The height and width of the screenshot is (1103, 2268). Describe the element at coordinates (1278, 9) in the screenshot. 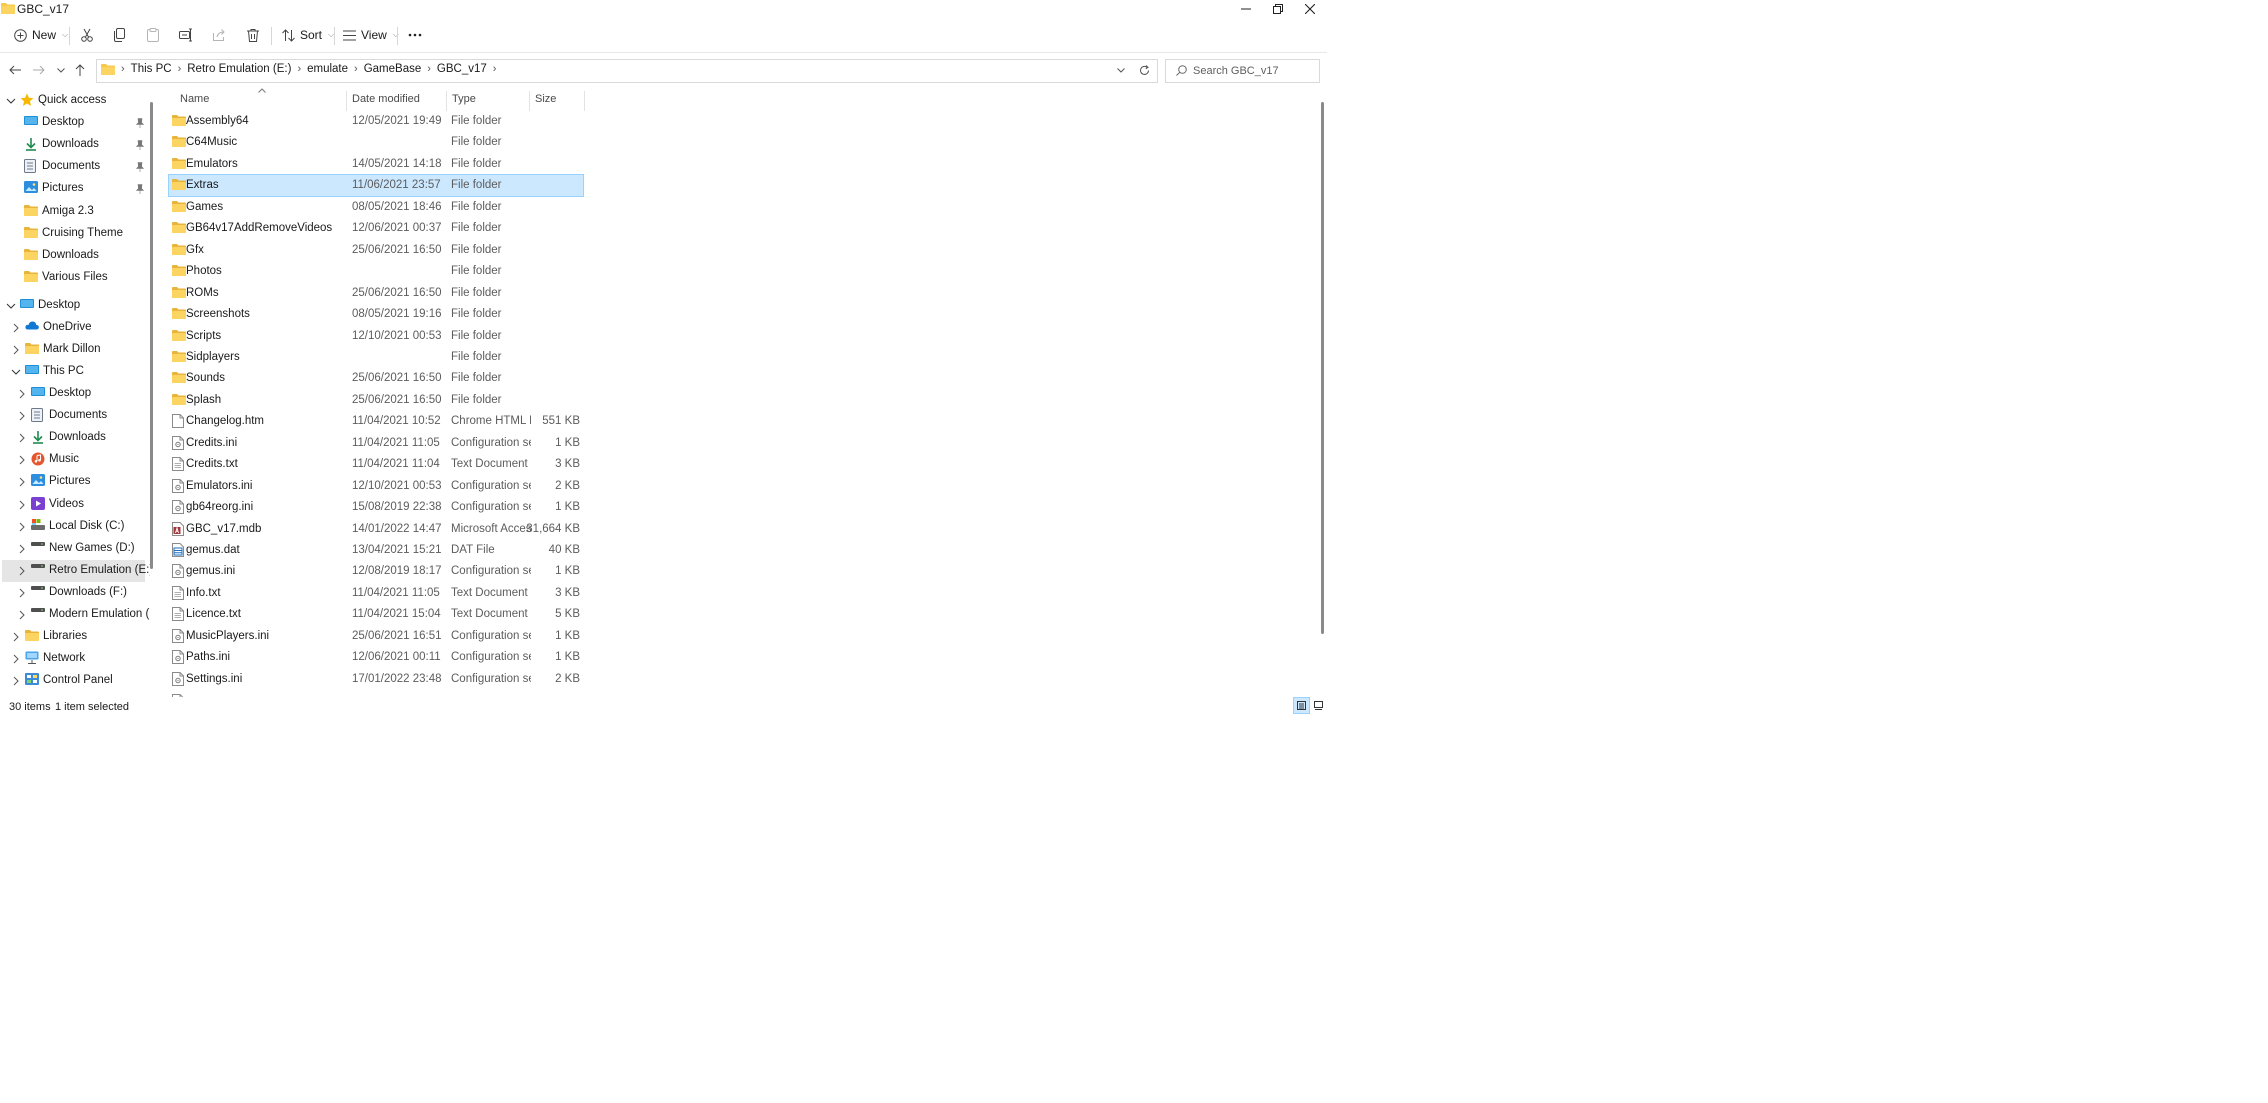

I see `restore-button` at that location.